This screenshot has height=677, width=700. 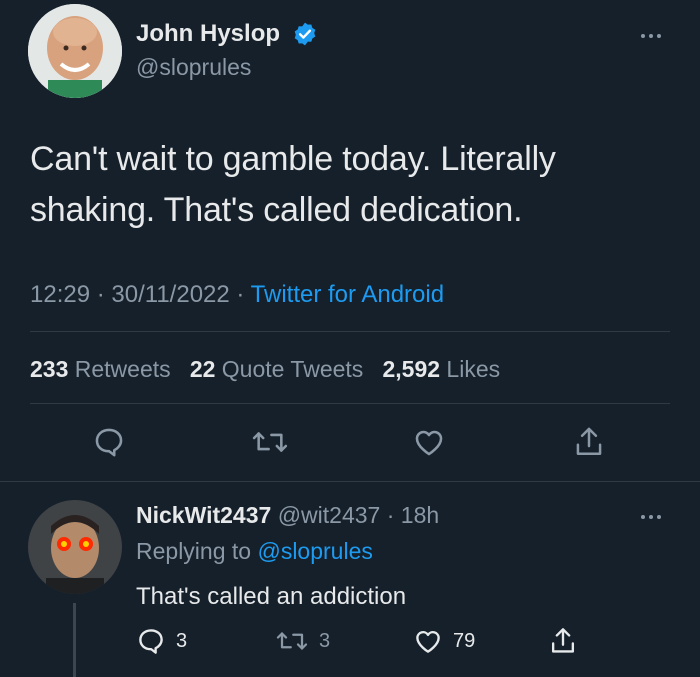 I want to click on tweet-date: 30/11/2022, so click(x=170, y=294).